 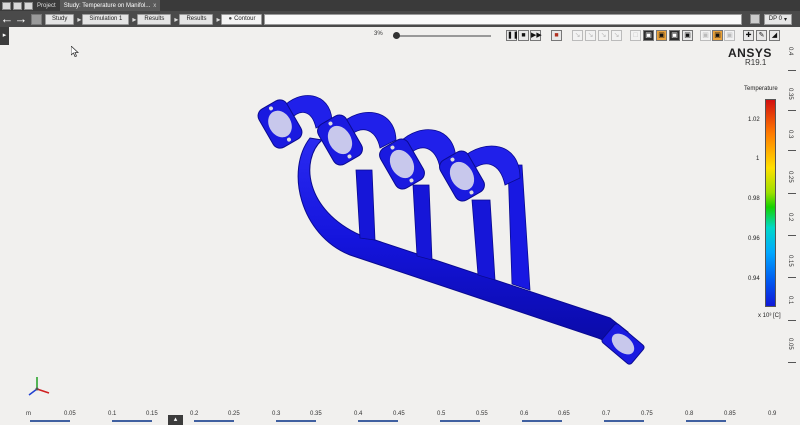 I want to click on select-icon: ↘, so click(x=577, y=35).